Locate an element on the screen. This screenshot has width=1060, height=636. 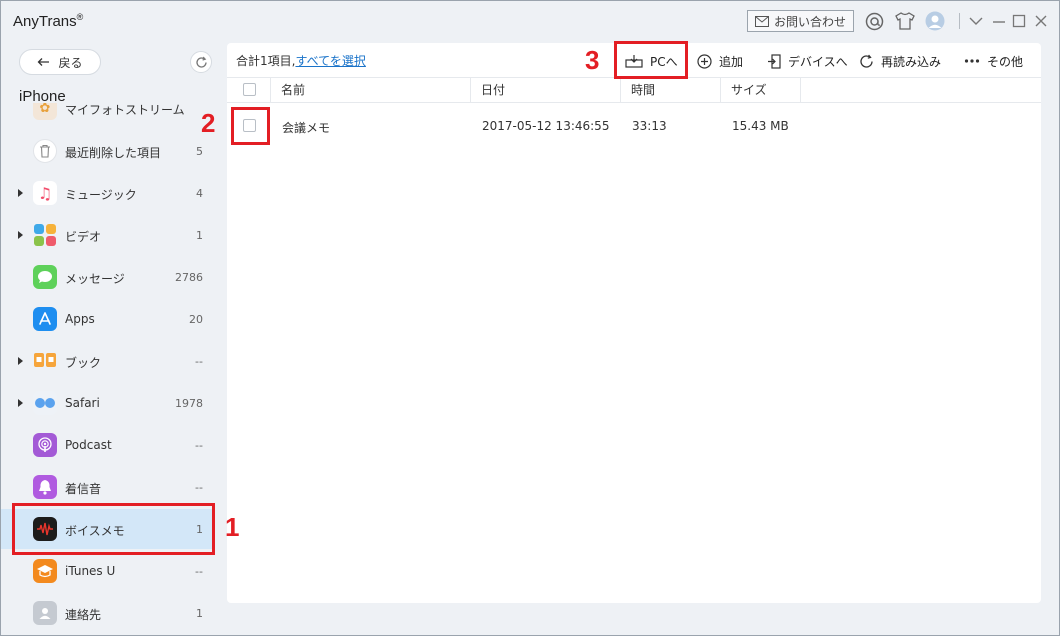
book-icon is located at coordinates (45, 361).